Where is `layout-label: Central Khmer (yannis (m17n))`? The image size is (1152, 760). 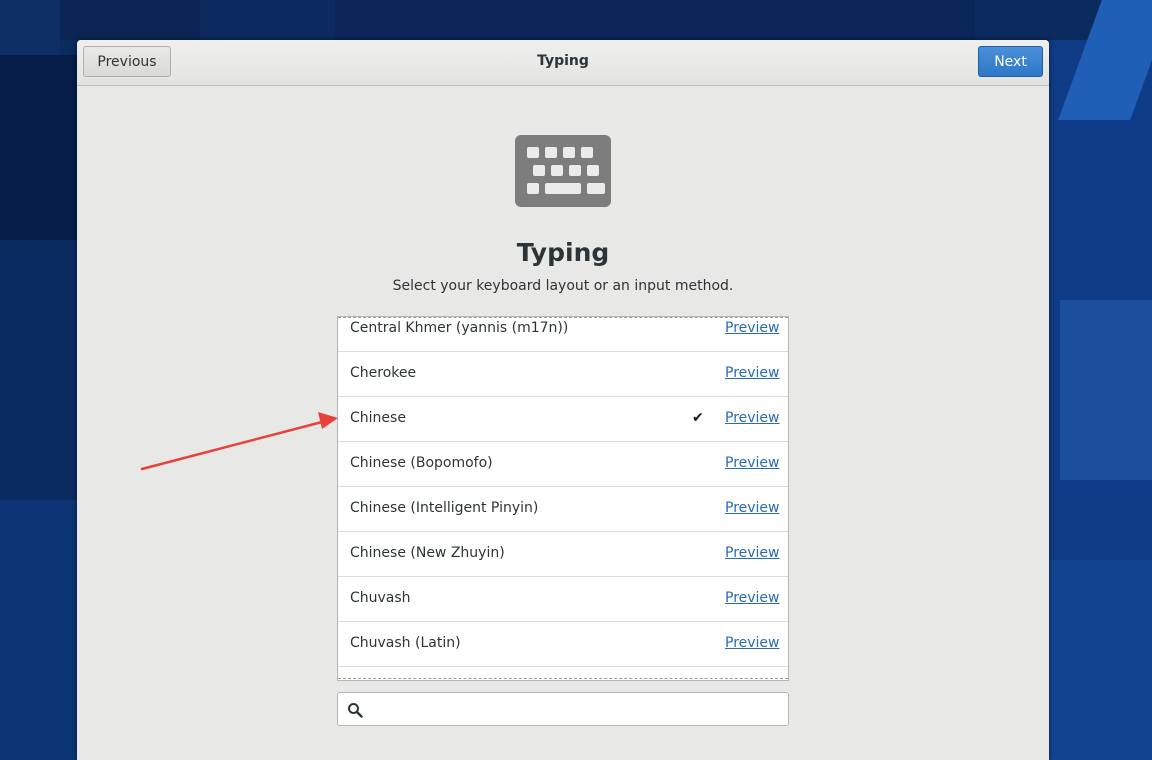 layout-label: Central Khmer (yannis (m17n)) is located at coordinates (459, 328).